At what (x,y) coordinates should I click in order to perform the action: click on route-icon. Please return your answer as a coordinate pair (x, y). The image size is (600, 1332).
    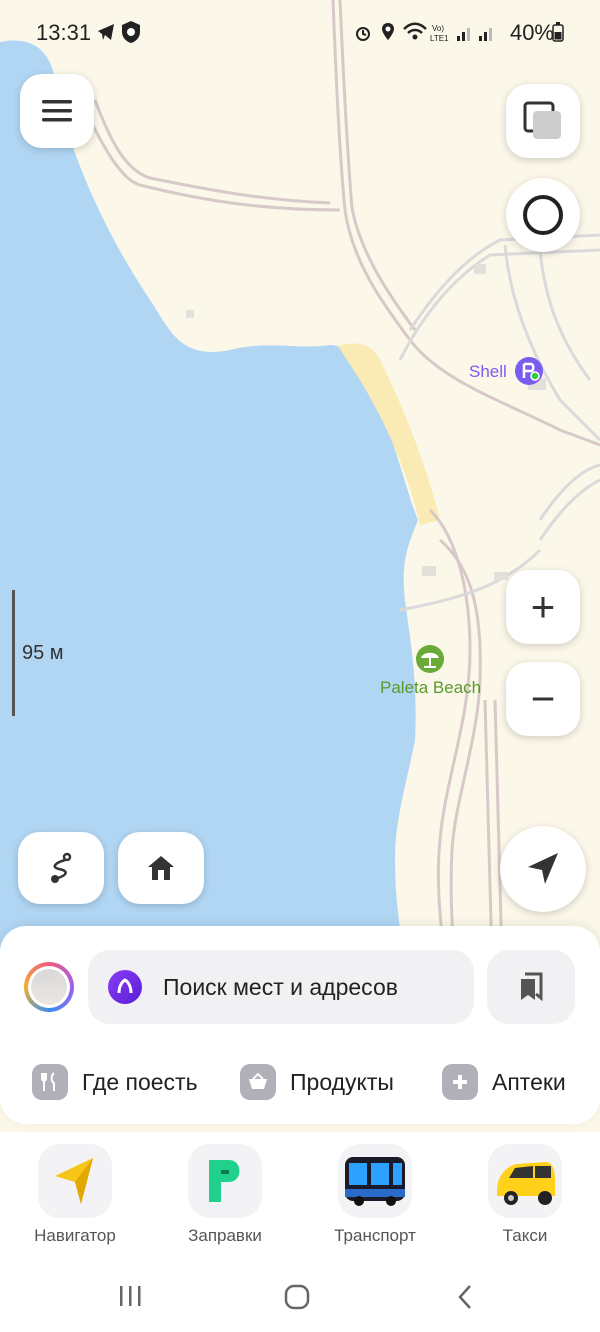
    Looking at the image, I should click on (61, 867).